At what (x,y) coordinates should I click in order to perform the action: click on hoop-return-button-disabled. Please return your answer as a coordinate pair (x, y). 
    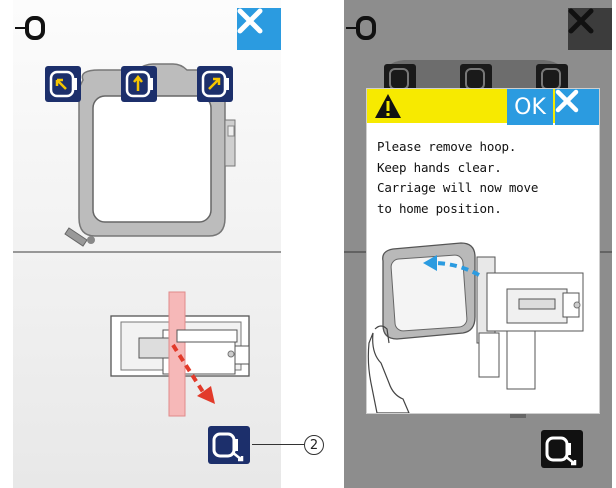
    Looking at the image, I should click on (562, 449).